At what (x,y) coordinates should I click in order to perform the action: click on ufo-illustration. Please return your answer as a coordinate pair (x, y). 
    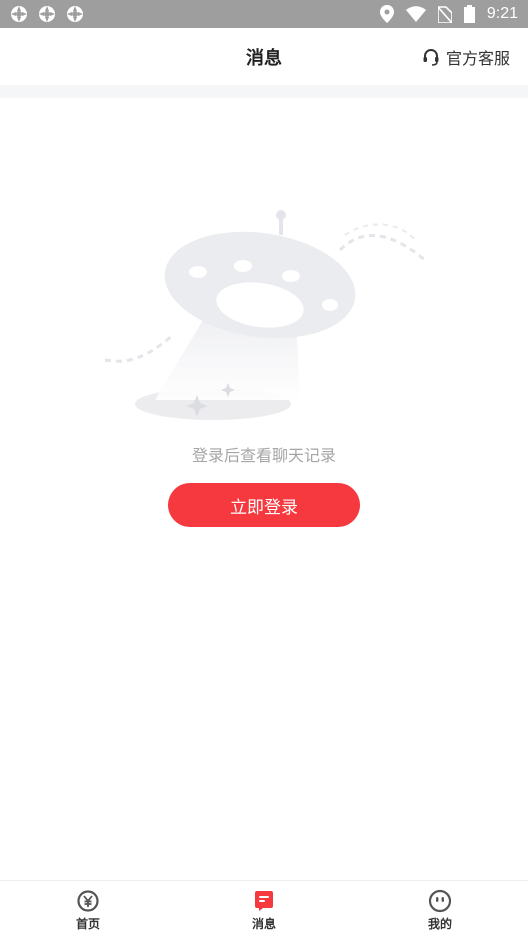
    Looking at the image, I should click on (265, 315).